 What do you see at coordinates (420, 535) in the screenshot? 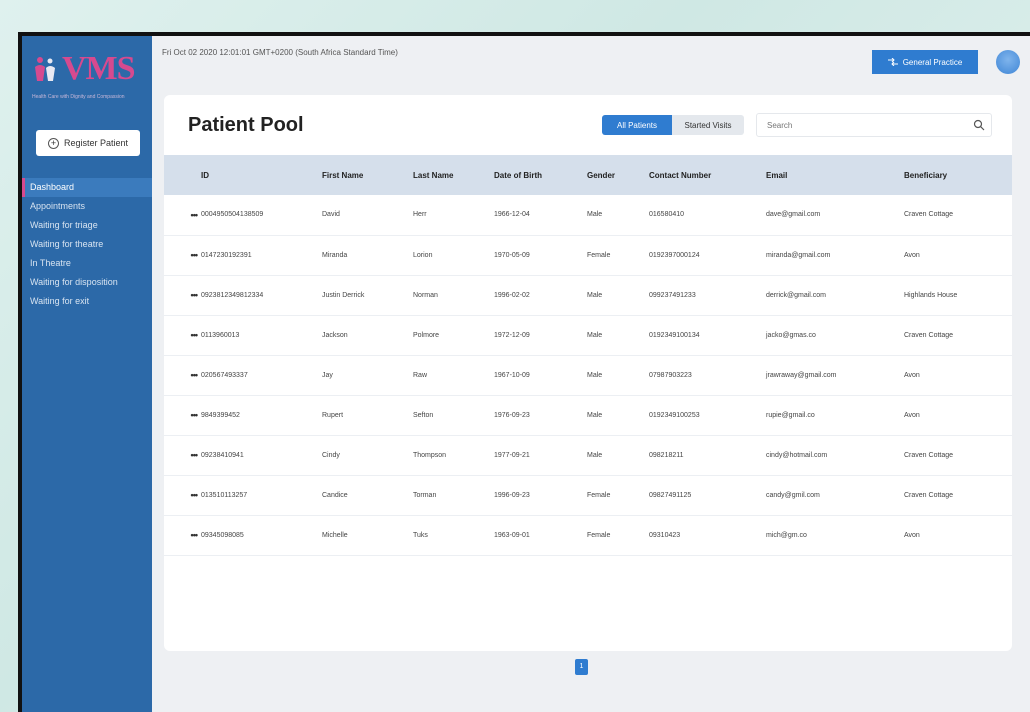
I see `cell-last: Tuks` at bounding box center [420, 535].